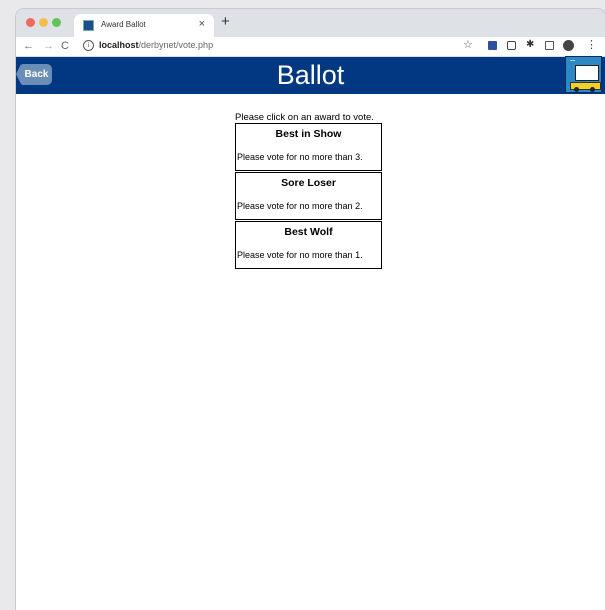 The width and height of the screenshot is (605, 610). I want to click on new-tab-button: +, so click(225, 22).